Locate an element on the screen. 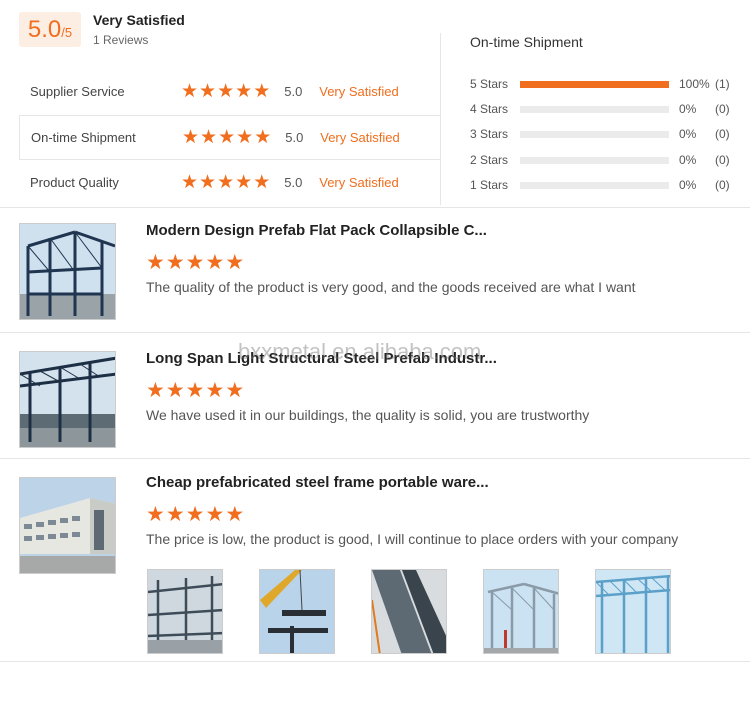  distribution-label: 5 Stars is located at coordinates (489, 84).